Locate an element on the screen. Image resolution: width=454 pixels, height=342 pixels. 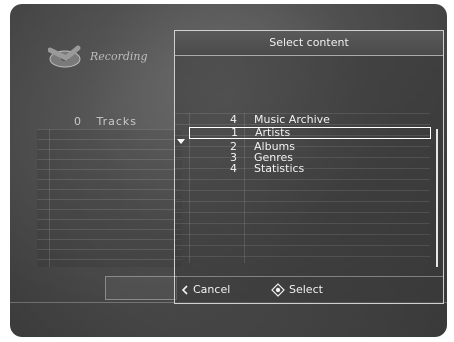
cancel-button: Cancel is located at coordinates (205, 290).